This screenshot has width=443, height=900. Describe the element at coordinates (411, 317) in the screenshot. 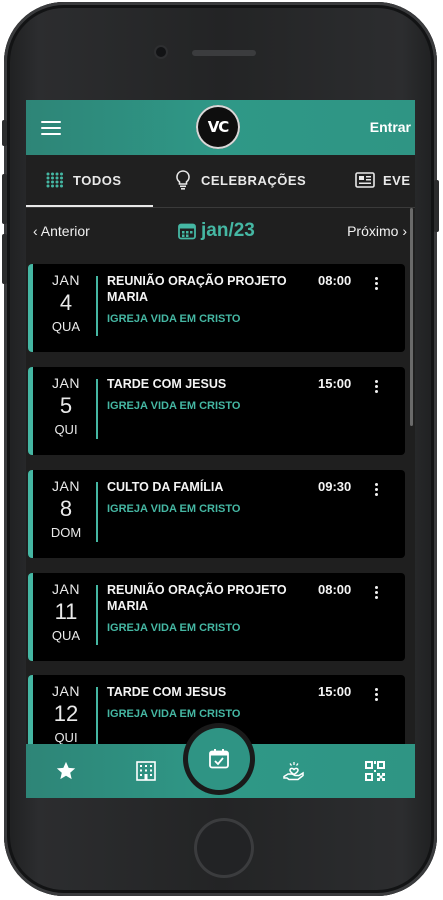

I see `scrollbar` at that location.